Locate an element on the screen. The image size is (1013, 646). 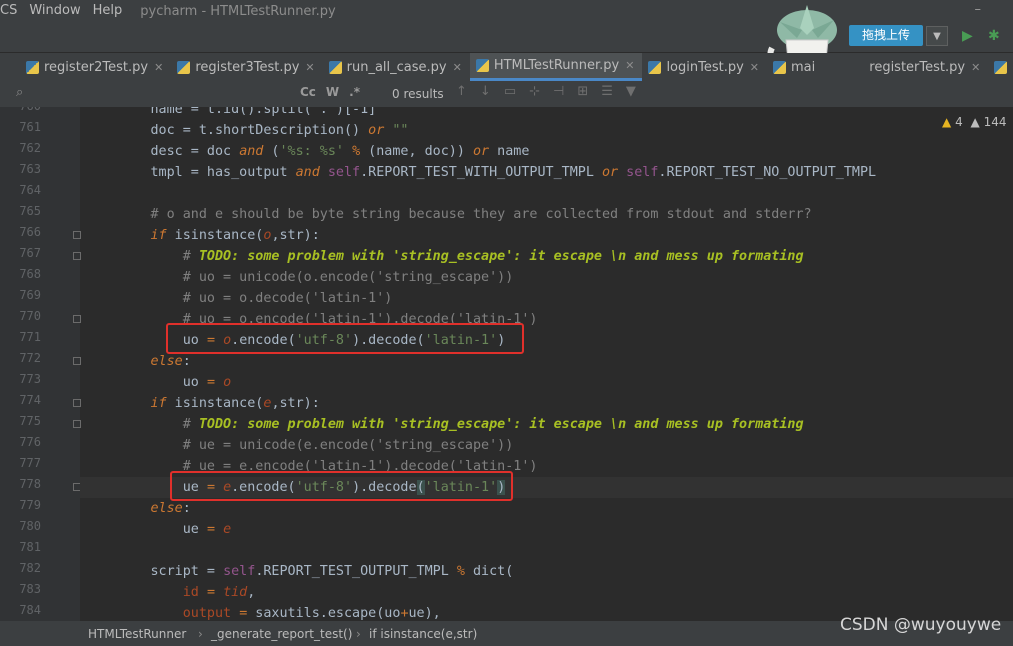
line-number: 762 is located at coordinates (30, 148).